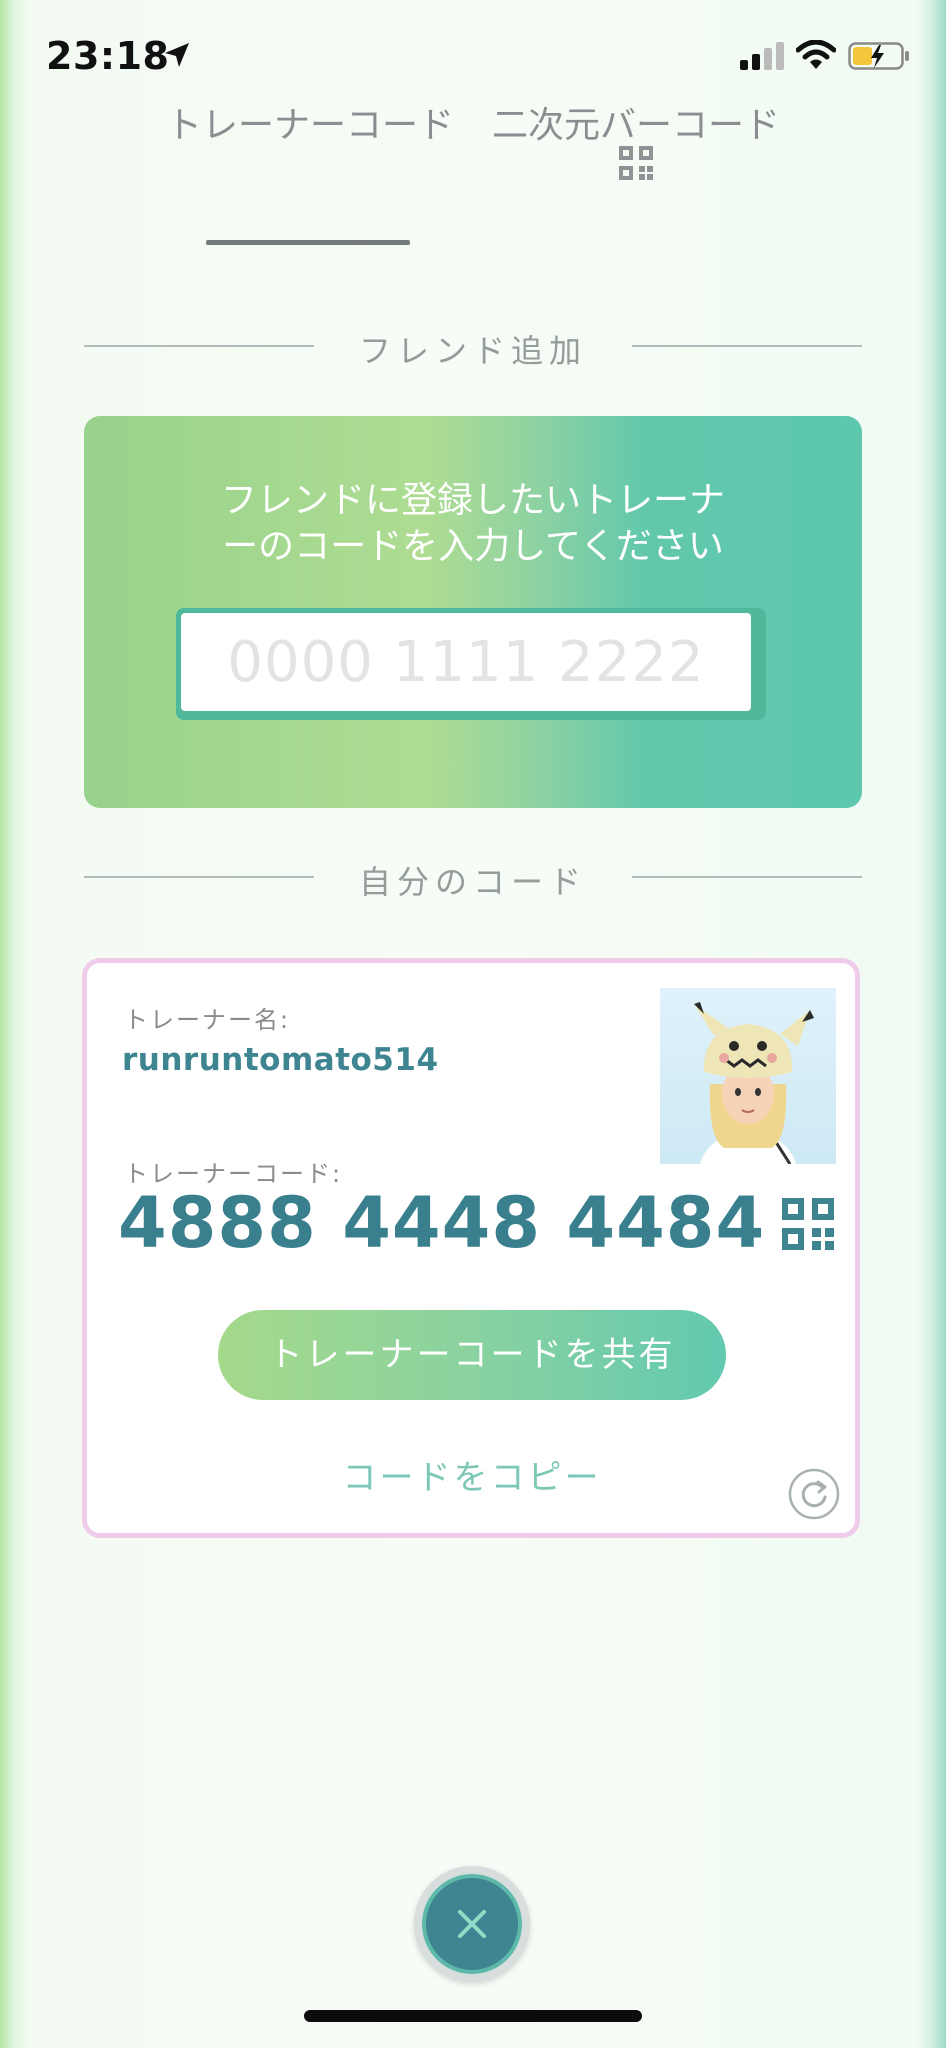 This screenshot has width=946, height=2048. I want to click on wifi-icon, so click(816, 54).